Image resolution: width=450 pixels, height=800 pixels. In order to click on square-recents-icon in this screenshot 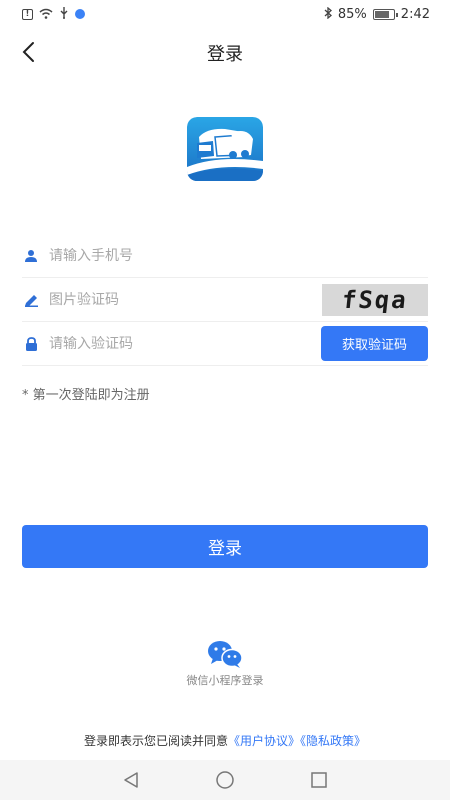, I will do `click(319, 780)`.